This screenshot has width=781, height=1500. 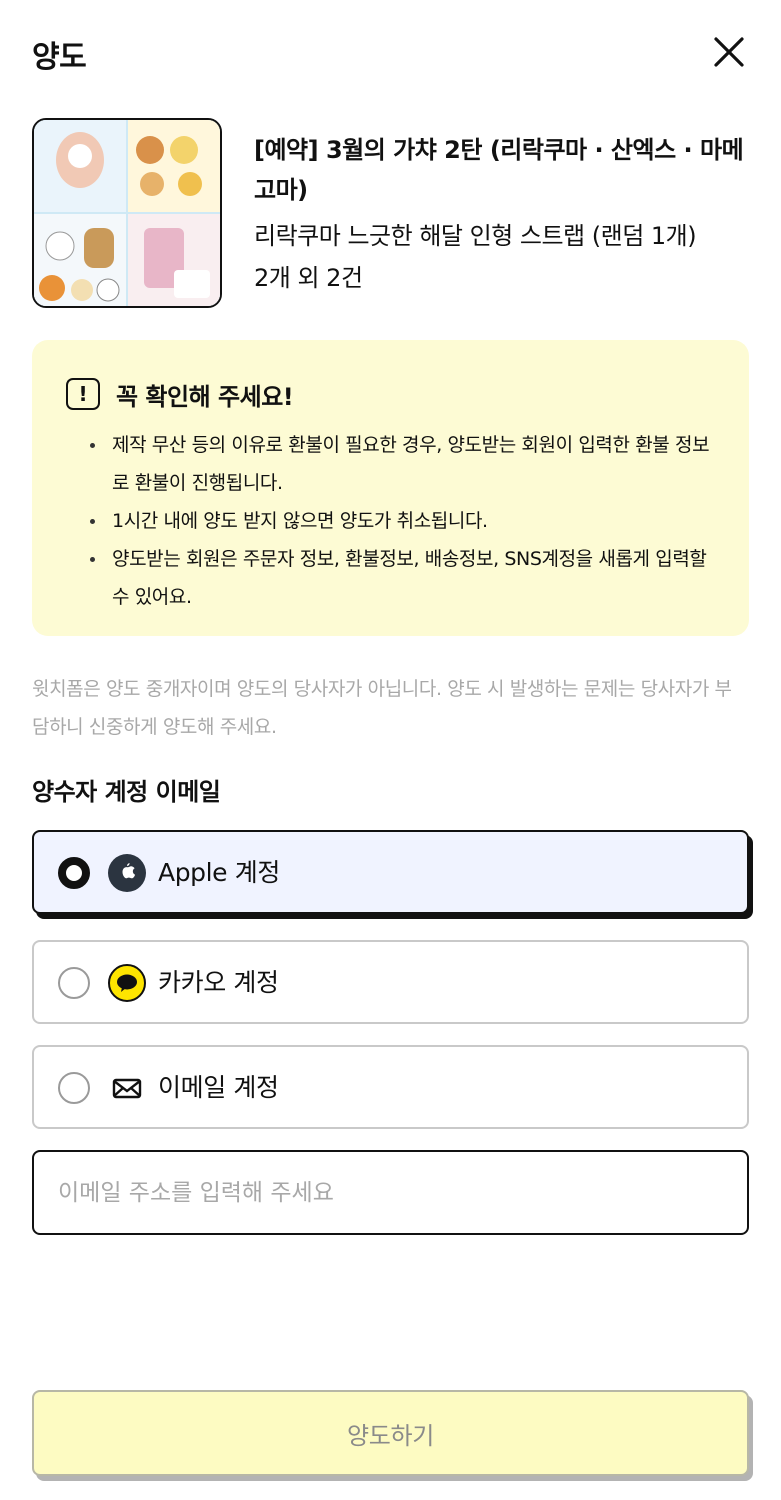 What do you see at coordinates (127, 1088) in the screenshot?
I see `envelope-icon` at bounding box center [127, 1088].